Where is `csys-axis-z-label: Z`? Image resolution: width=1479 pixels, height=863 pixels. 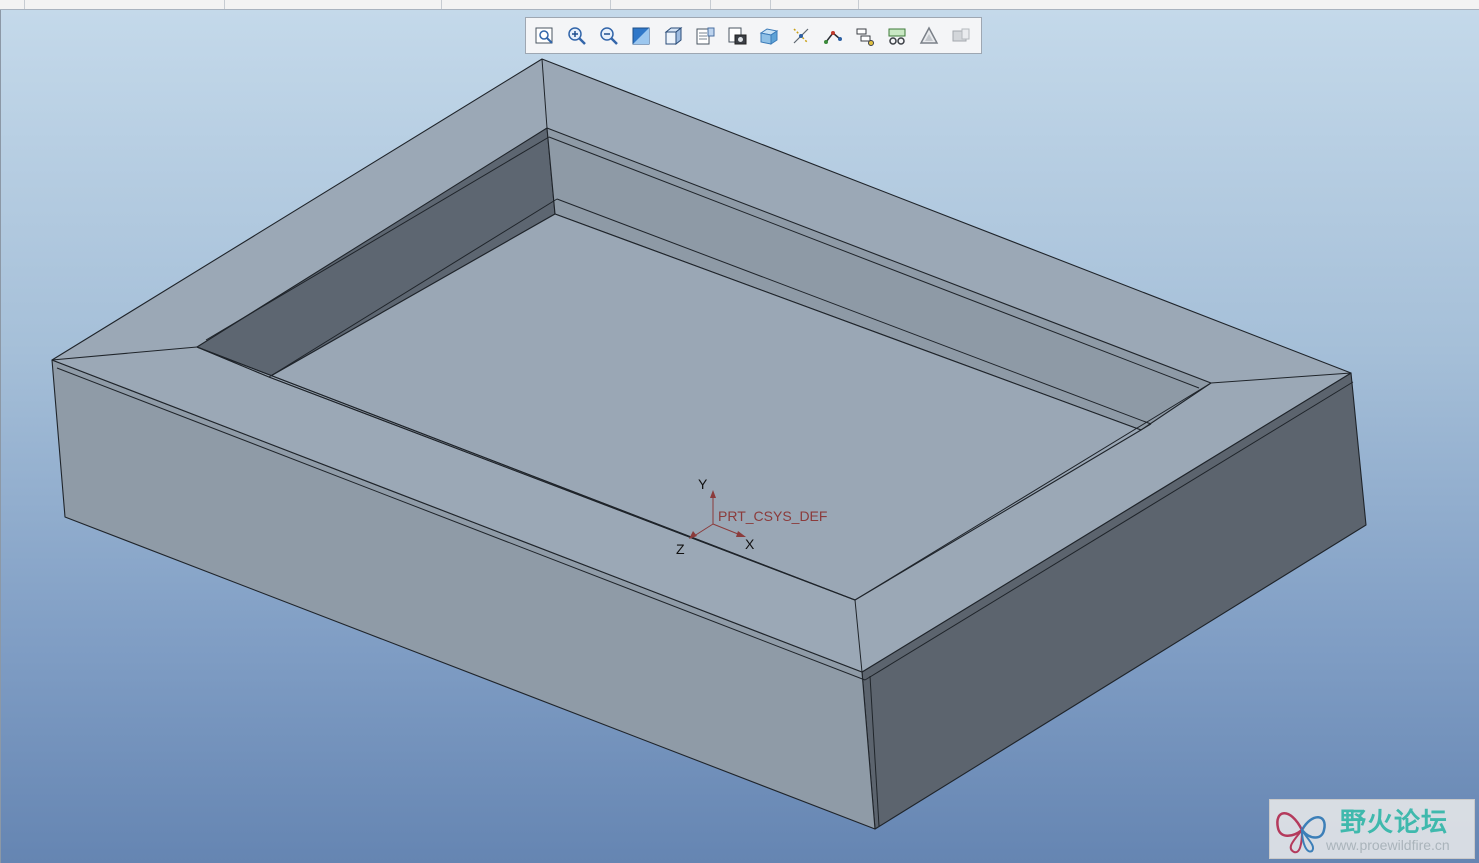 csys-axis-z-label: Z is located at coordinates (680, 549).